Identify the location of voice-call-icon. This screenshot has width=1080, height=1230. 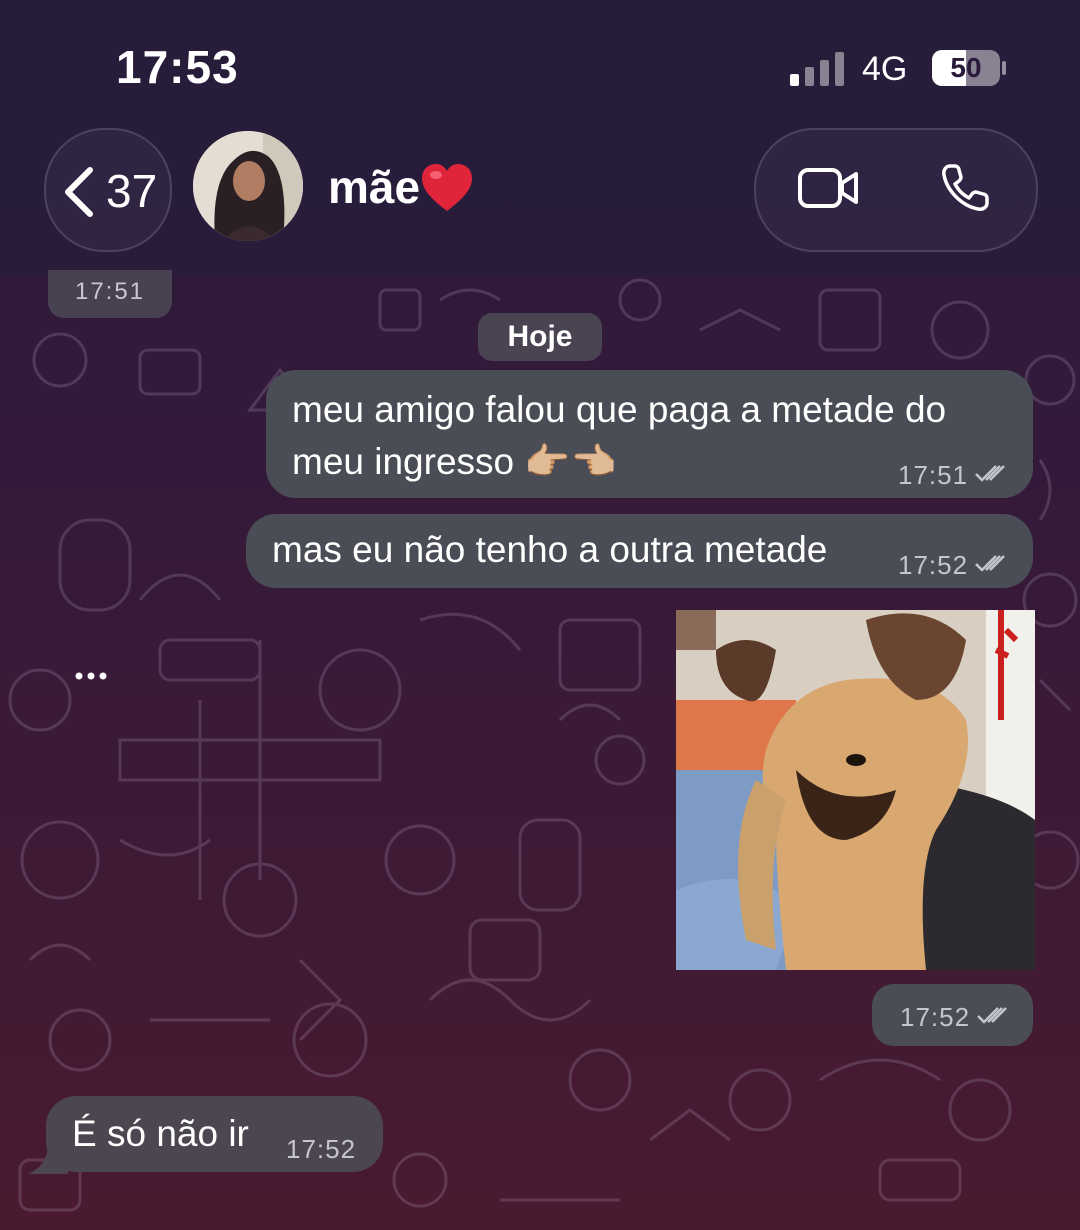
(965, 187).